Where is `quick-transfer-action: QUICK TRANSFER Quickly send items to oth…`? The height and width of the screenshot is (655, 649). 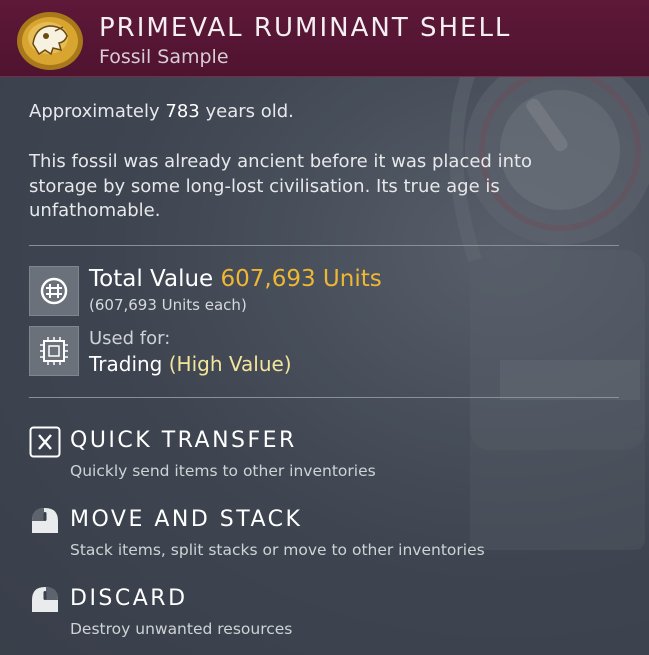 quick-transfer-action: QUICK TRANSFER Quickly send items to oth… is located at coordinates (324, 456).